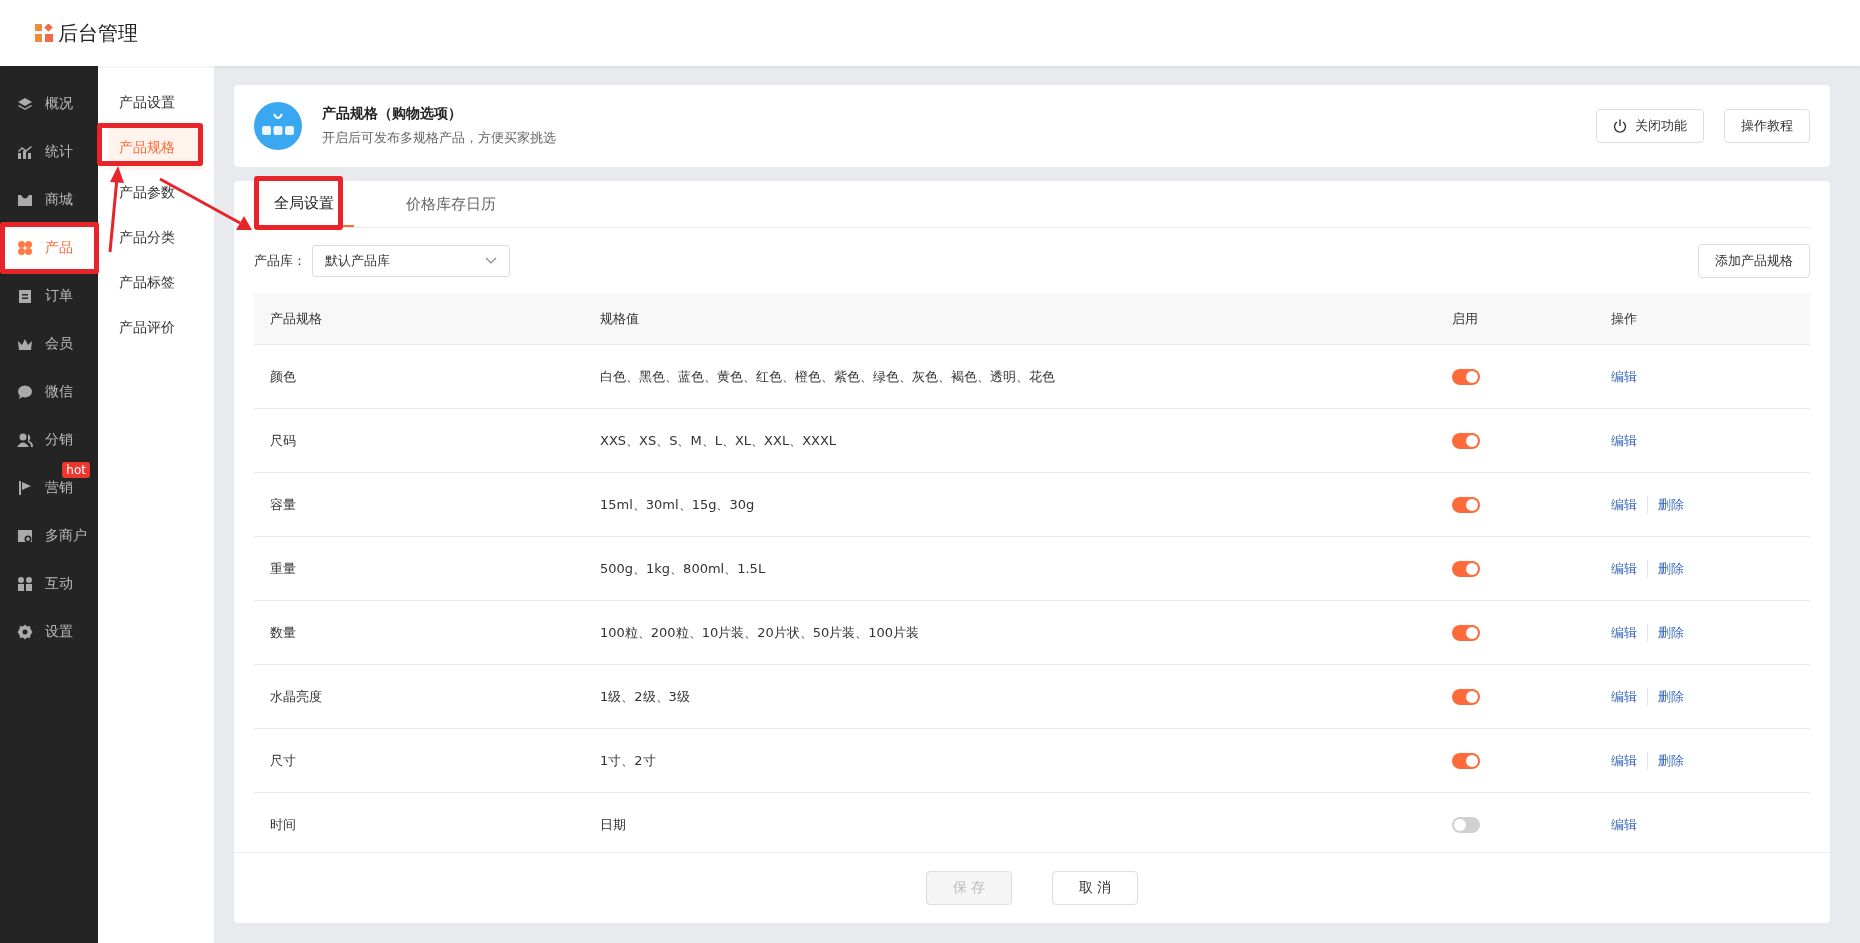 Image resolution: width=1860 pixels, height=943 pixels. I want to click on sidebar-item: 多商户, so click(49, 536).